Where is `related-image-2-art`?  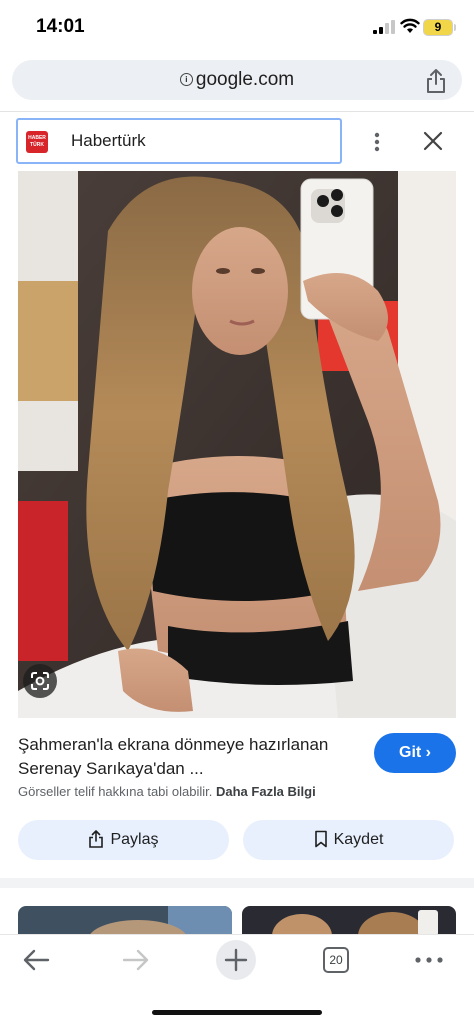
related-image-2-art is located at coordinates (349, 921).